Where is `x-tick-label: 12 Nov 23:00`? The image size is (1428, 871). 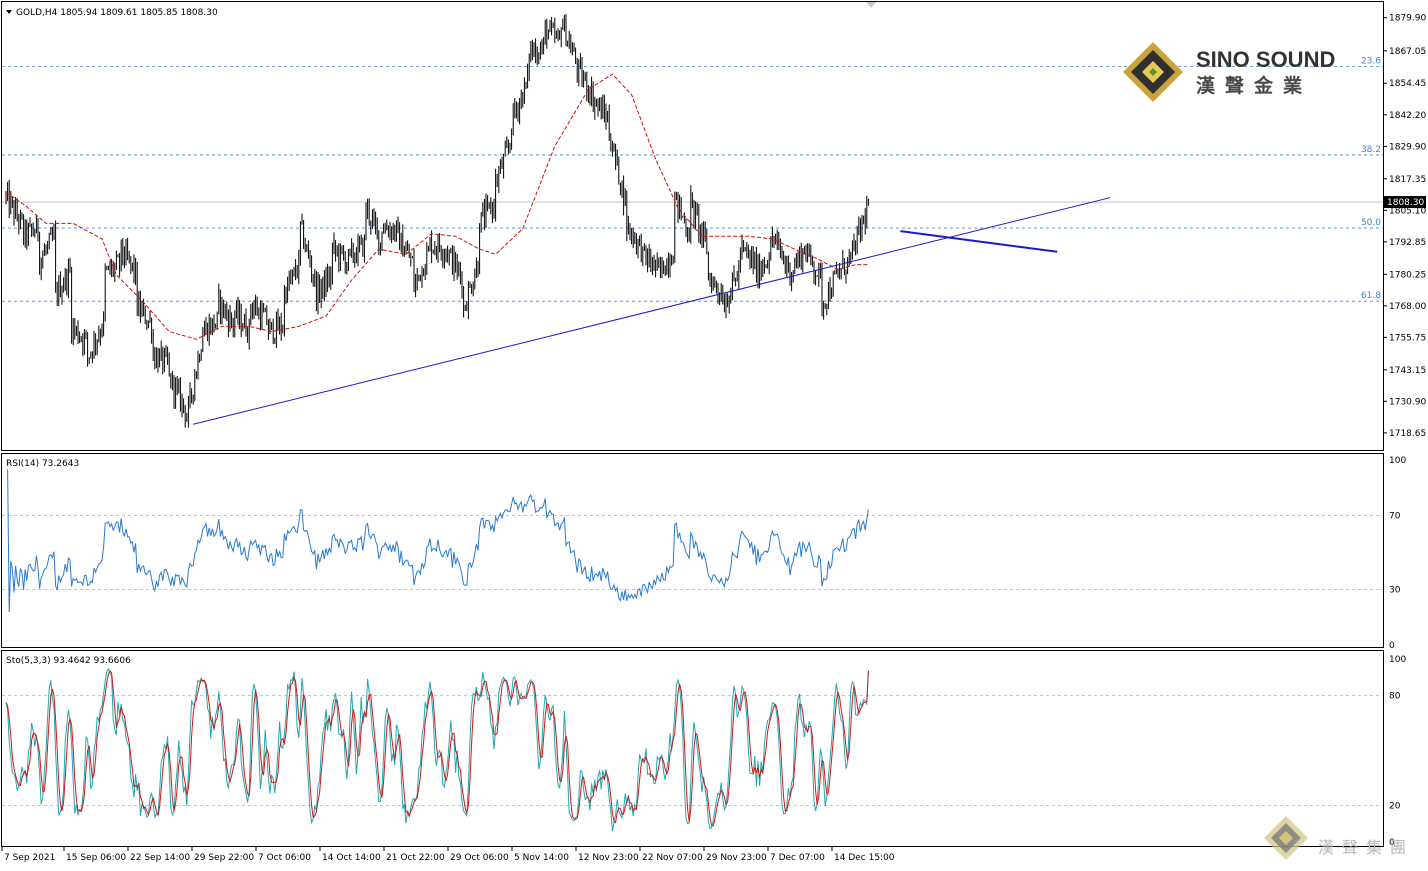 x-tick-label: 12 Nov 23:00 is located at coordinates (608, 858).